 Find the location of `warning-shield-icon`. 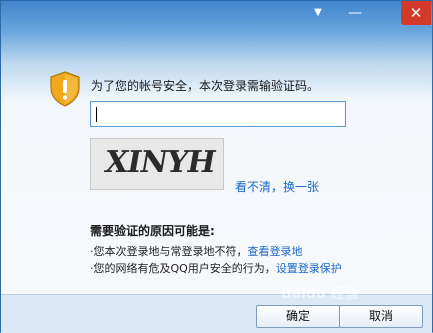

warning-shield-icon is located at coordinates (65, 89).